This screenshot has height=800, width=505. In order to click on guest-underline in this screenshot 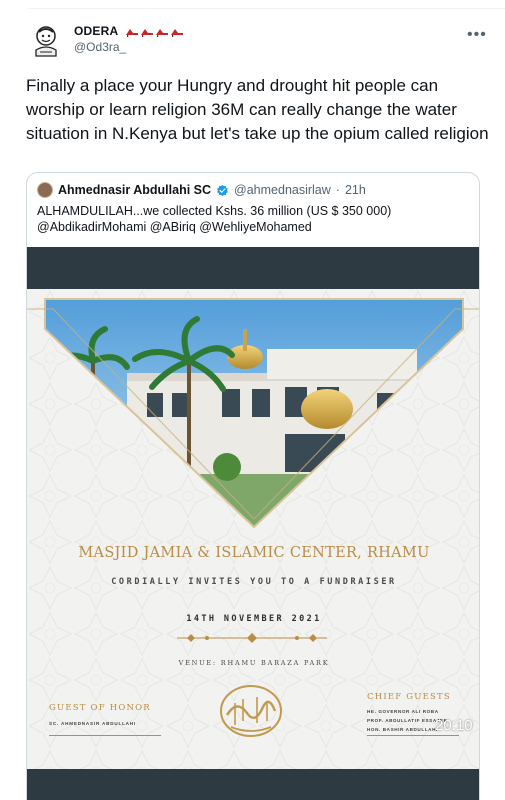, I will do `click(105, 735)`.